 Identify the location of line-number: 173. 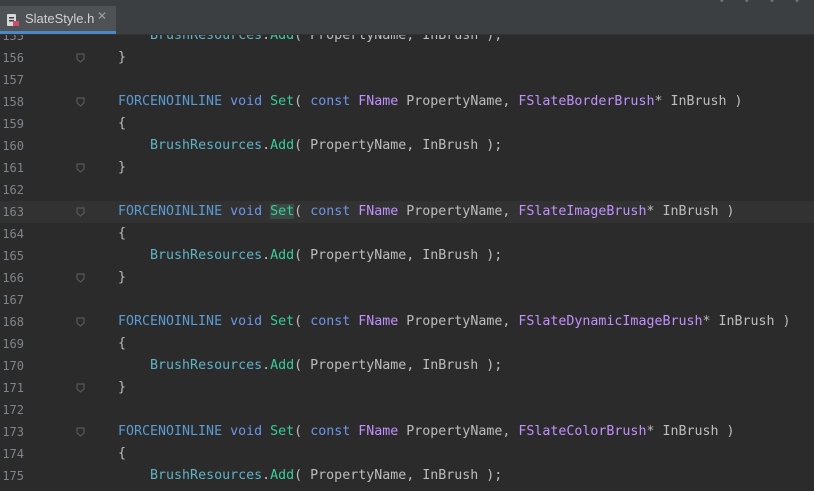
(13, 432).